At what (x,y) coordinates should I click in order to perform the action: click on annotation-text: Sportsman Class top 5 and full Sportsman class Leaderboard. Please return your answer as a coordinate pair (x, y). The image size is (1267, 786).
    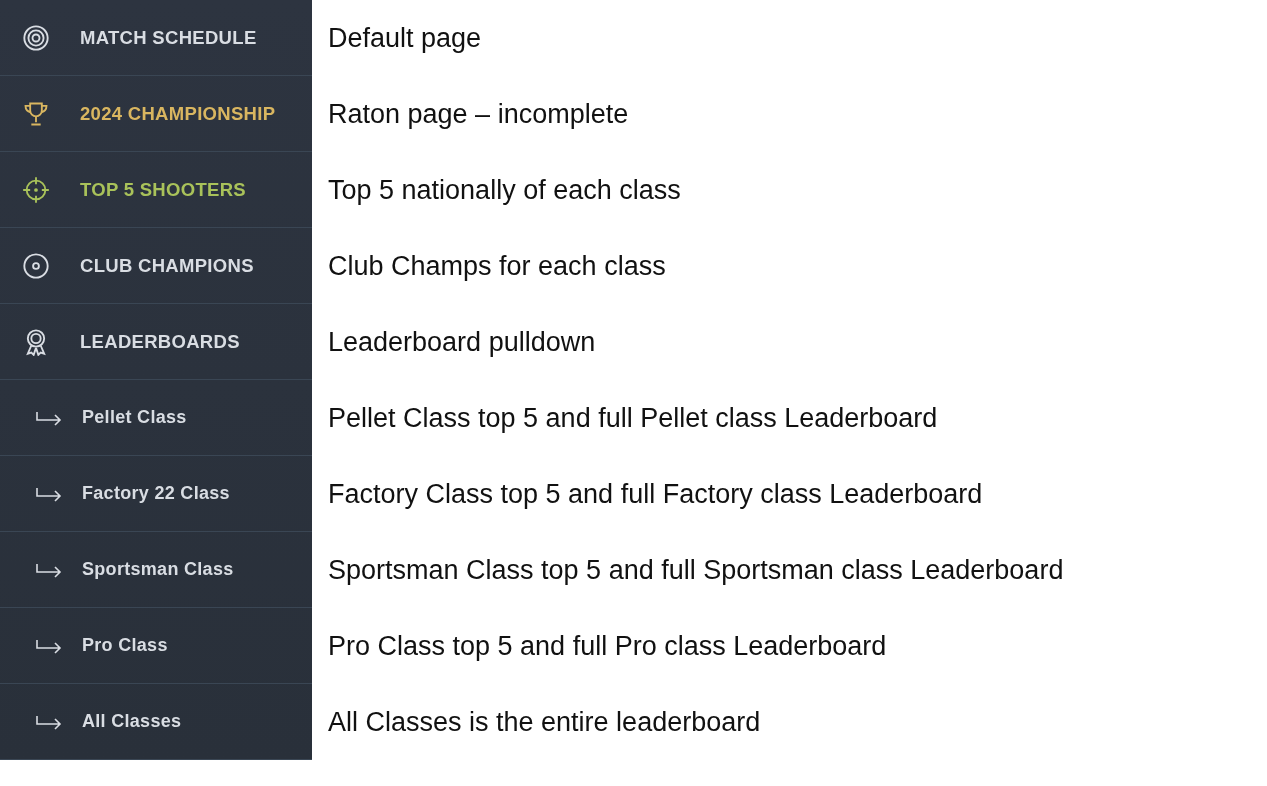
    Looking at the image, I should click on (696, 570).